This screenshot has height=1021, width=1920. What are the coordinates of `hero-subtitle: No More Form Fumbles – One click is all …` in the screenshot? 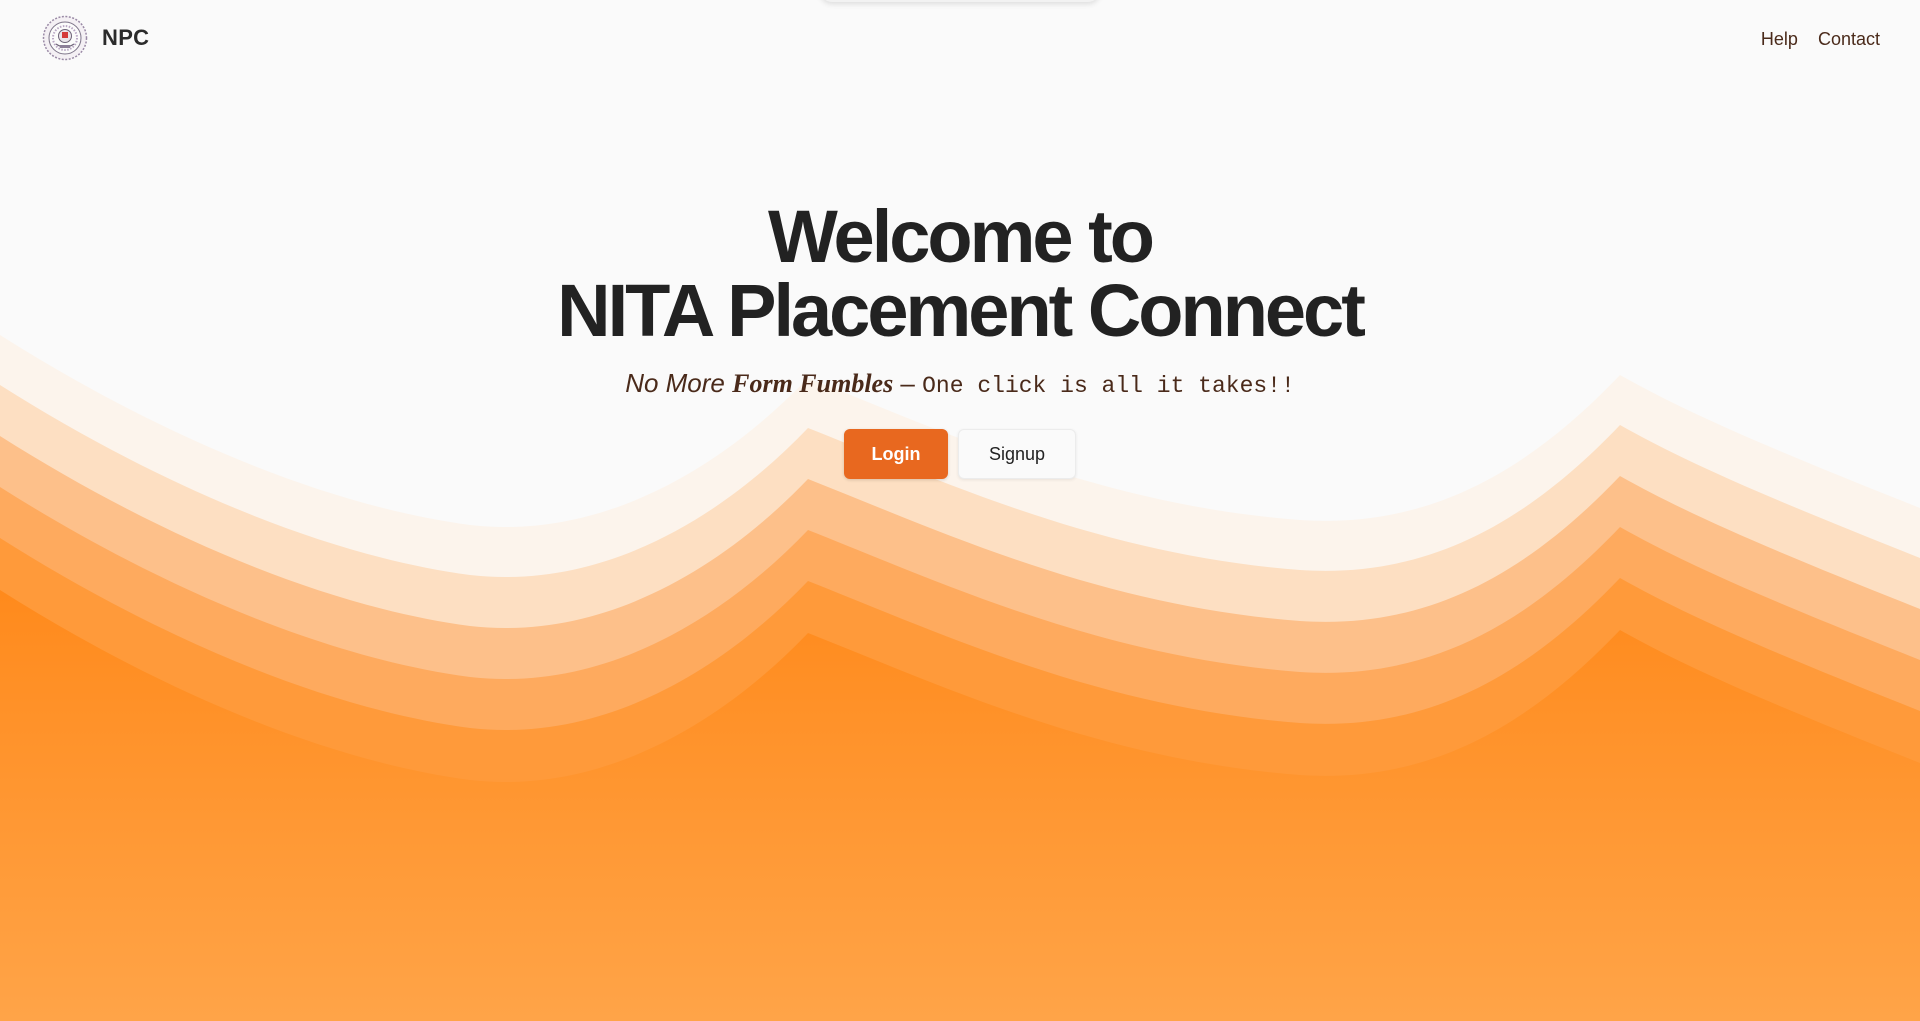 It's located at (960, 383).